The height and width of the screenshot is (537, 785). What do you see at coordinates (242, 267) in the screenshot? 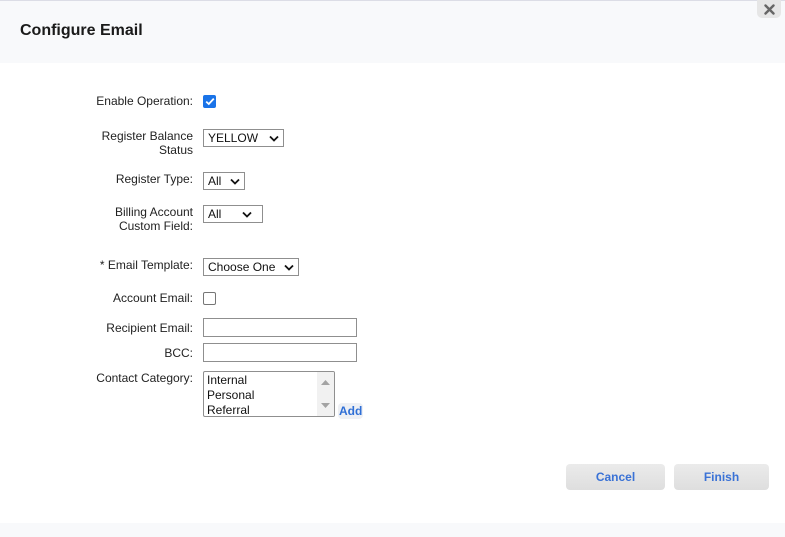
I see `email-template-value: Choose One` at bounding box center [242, 267].